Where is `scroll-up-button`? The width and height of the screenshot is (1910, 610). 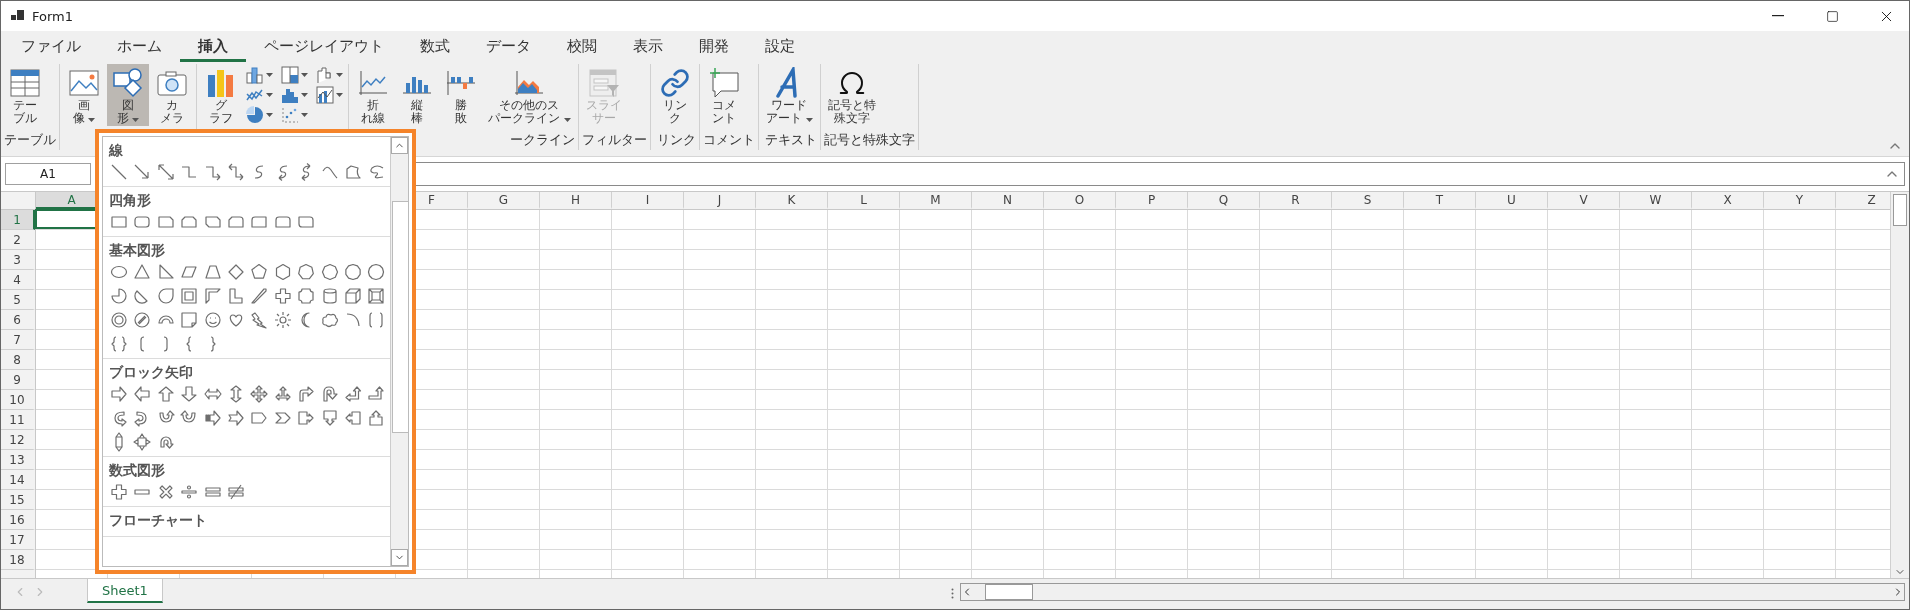
scroll-up-button is located at coordinates (399, 145).